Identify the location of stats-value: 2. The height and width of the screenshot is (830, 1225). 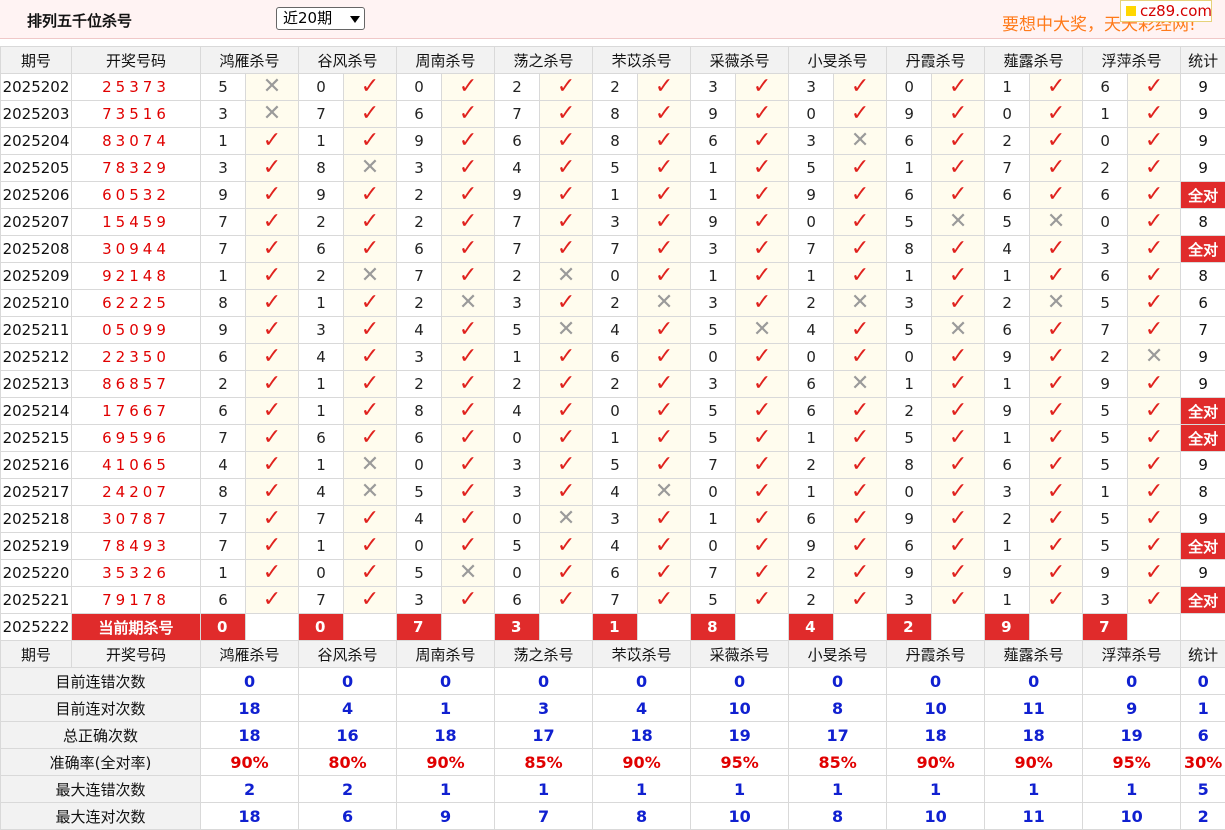
(250, 789).